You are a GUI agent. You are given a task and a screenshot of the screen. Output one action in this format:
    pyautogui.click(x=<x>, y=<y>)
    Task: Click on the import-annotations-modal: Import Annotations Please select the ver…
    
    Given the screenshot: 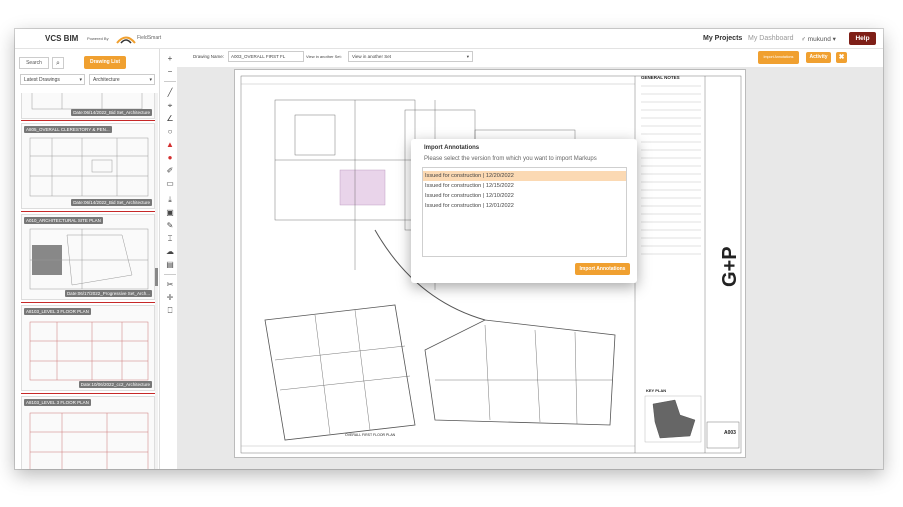 What is the action you would take?
    pyautogui.click(x=524, y=211)
    